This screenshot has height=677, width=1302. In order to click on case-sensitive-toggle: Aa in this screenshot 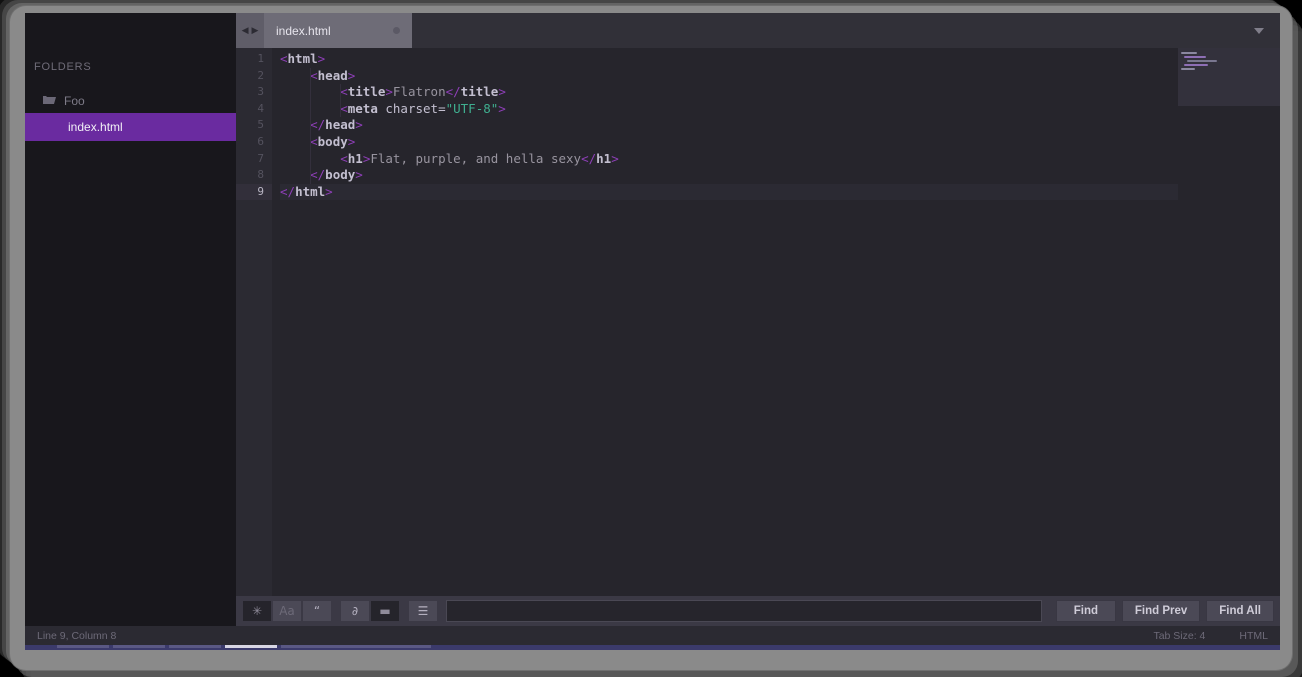, I will do `click(287, 611)`.